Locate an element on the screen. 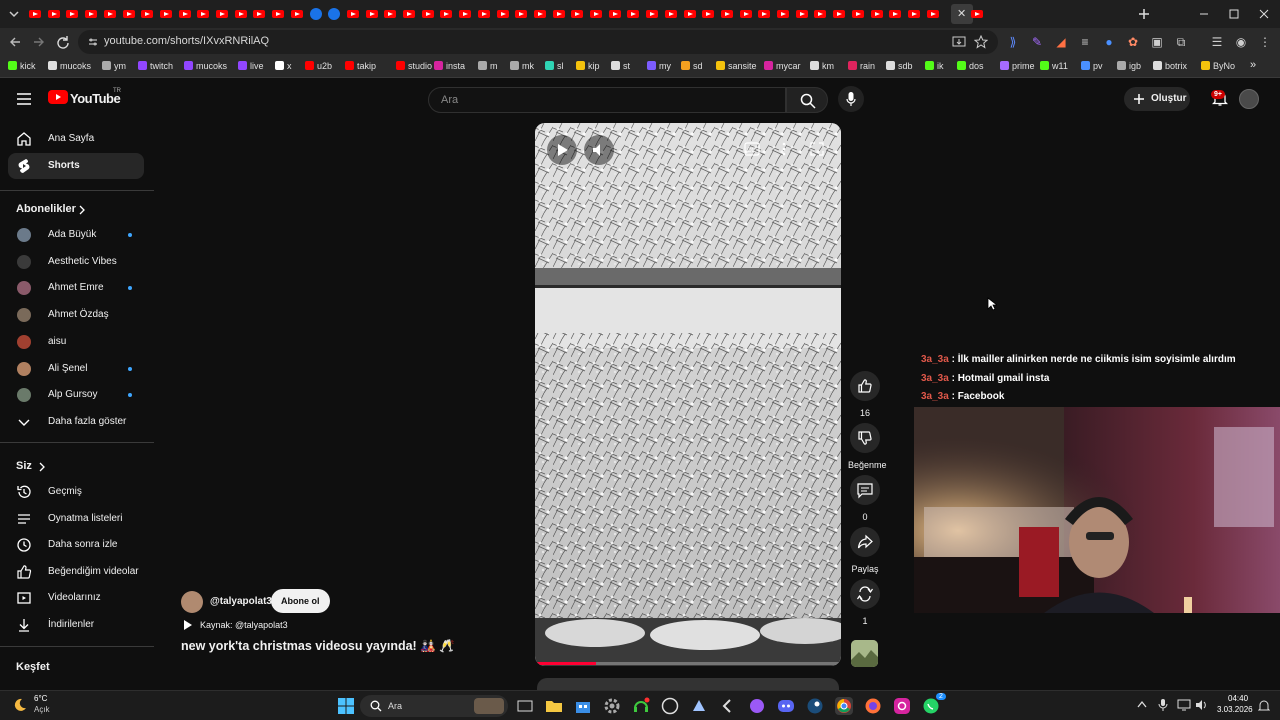  progress-track is located at coordinates (688, 663).